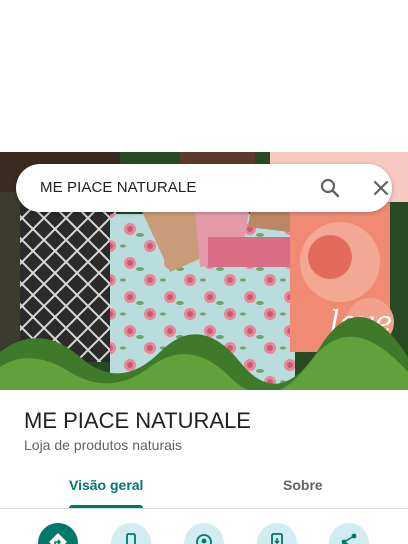  I want to click on tab-selected-indicator, so click(106, 506).